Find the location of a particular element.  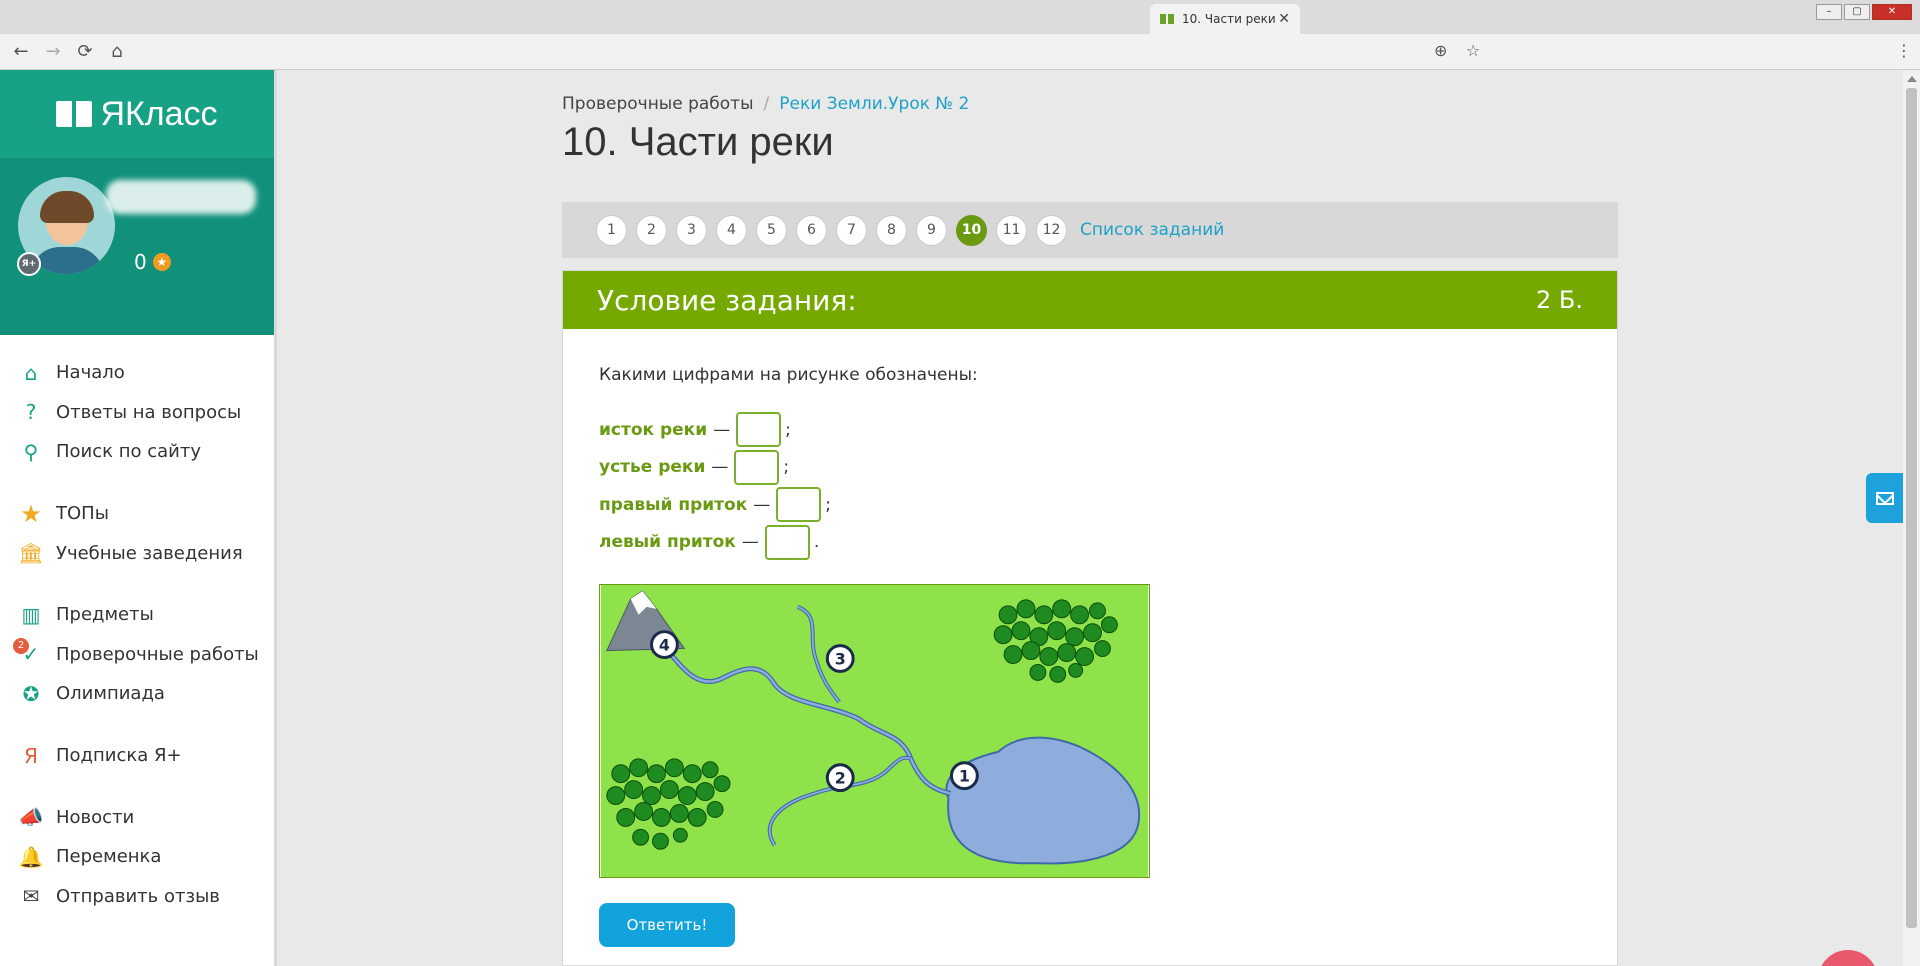

sidebar-item-label: Отправить отзыв is located at coordinates (138, 896).